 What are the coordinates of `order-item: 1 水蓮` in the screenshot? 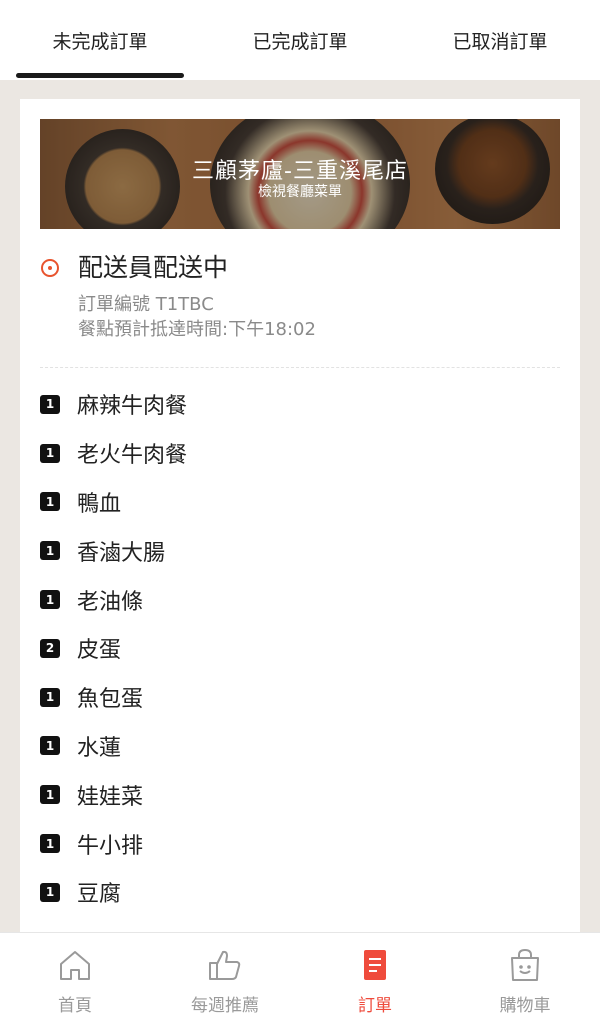 It's located at (300, 746).